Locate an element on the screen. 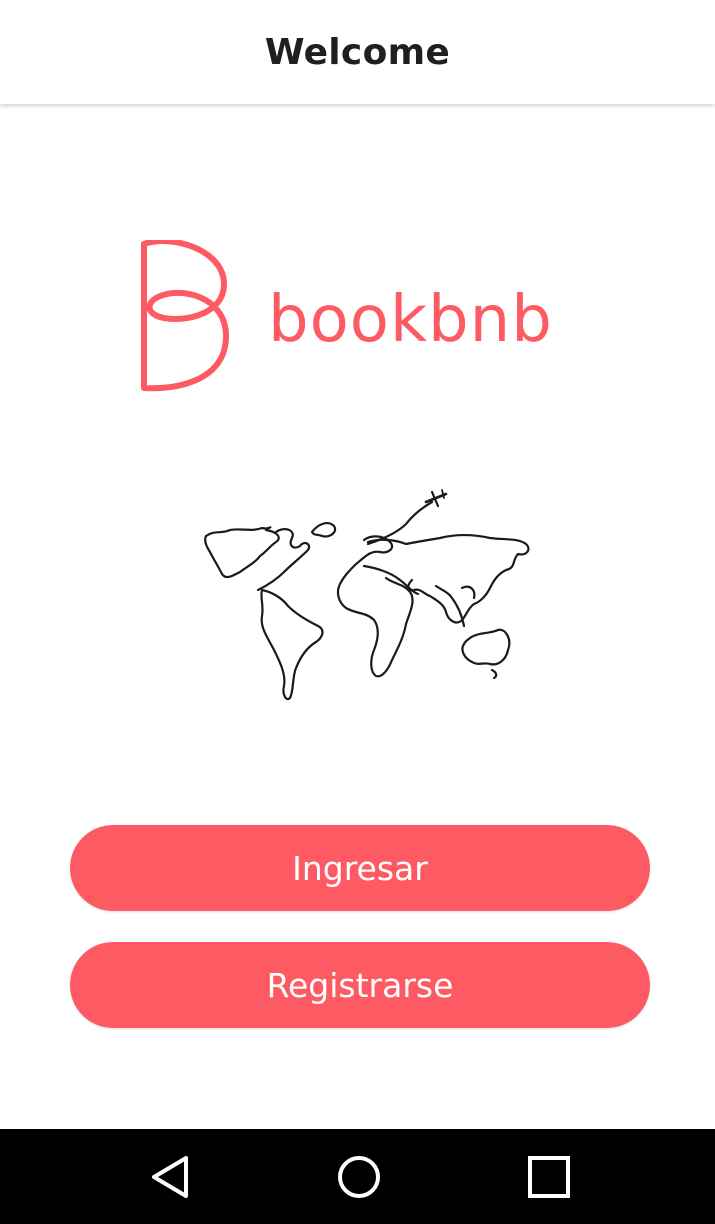  app-bar: Welcome is located at coordinates (357, 52).